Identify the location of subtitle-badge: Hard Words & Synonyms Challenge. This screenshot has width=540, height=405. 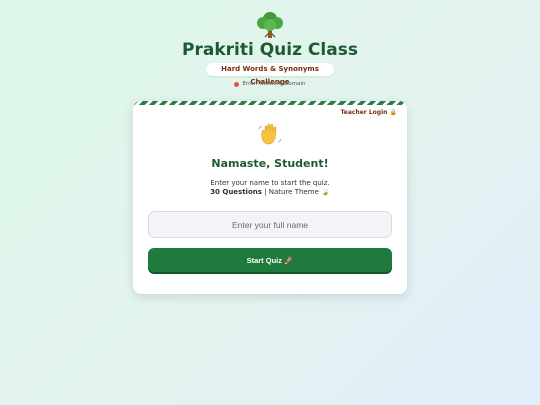
(270, 74).